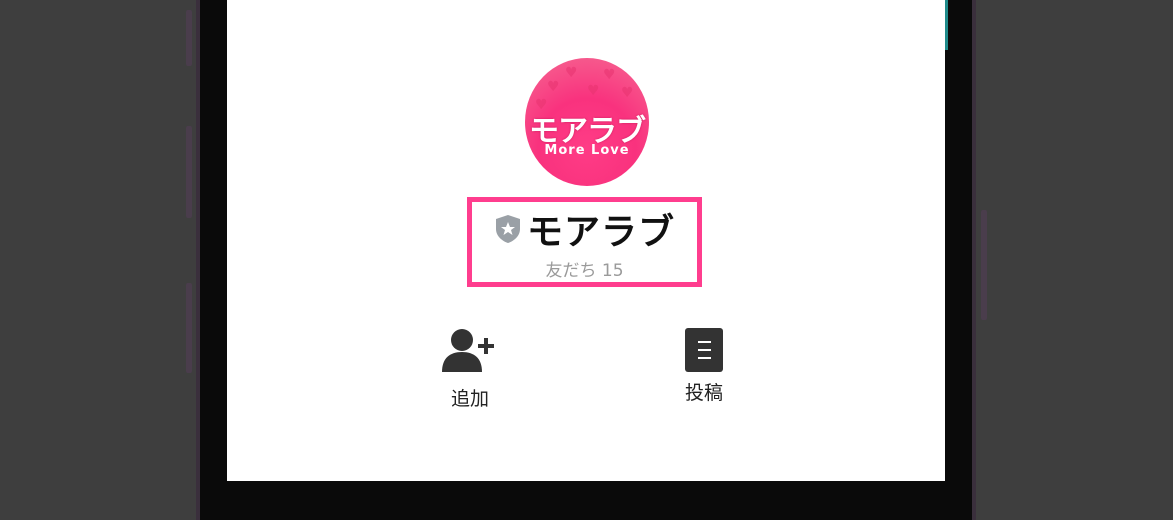 The image size is (1173, 520). I want to click on account-name-row: モアラブ, so click(585, 229).